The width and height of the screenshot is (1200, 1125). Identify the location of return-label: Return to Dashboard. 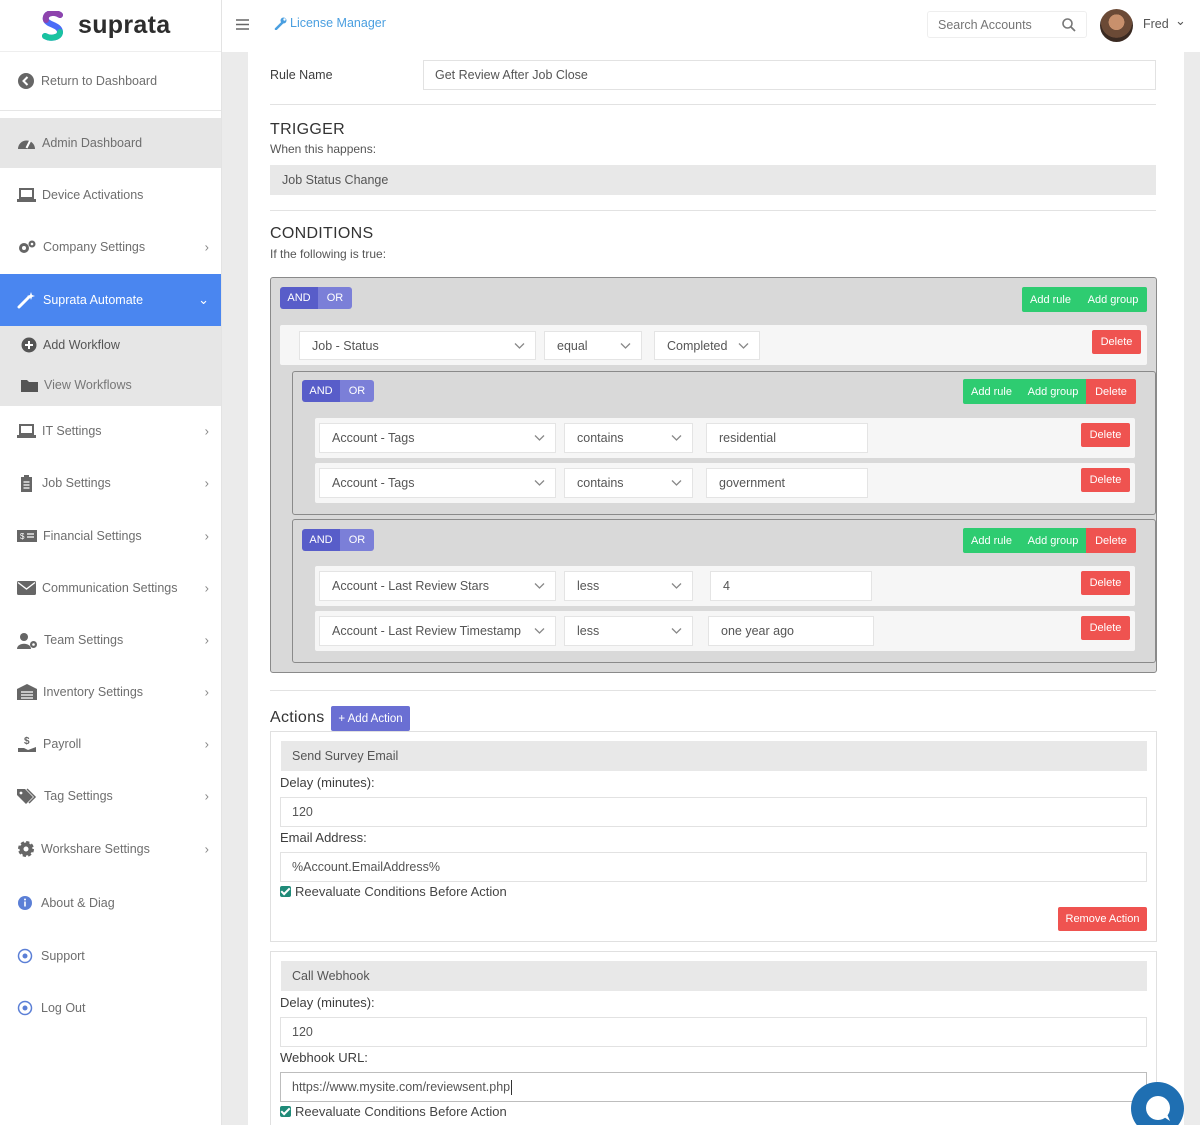
(99, 81).